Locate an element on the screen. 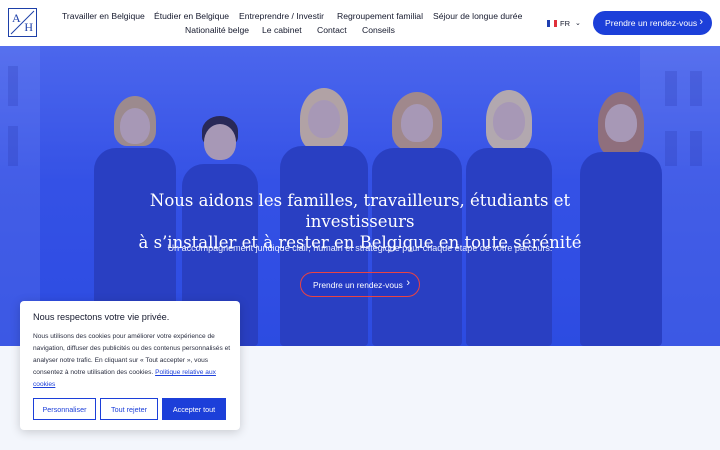  language-selector: FR ⌄ is located at coordinates (564, 23).